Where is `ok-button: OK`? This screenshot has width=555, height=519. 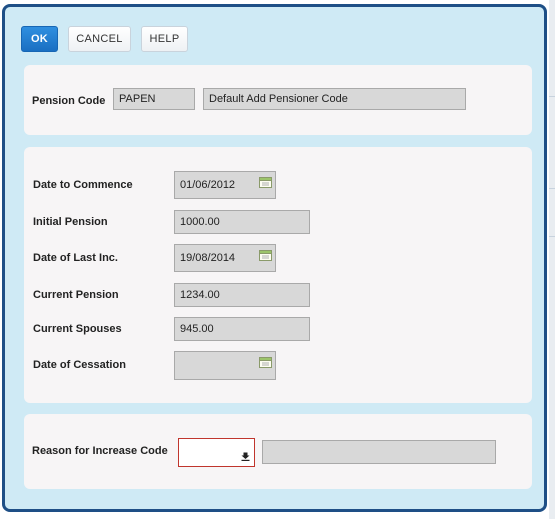
ok-button: OK is located at coordinates (39, 39).